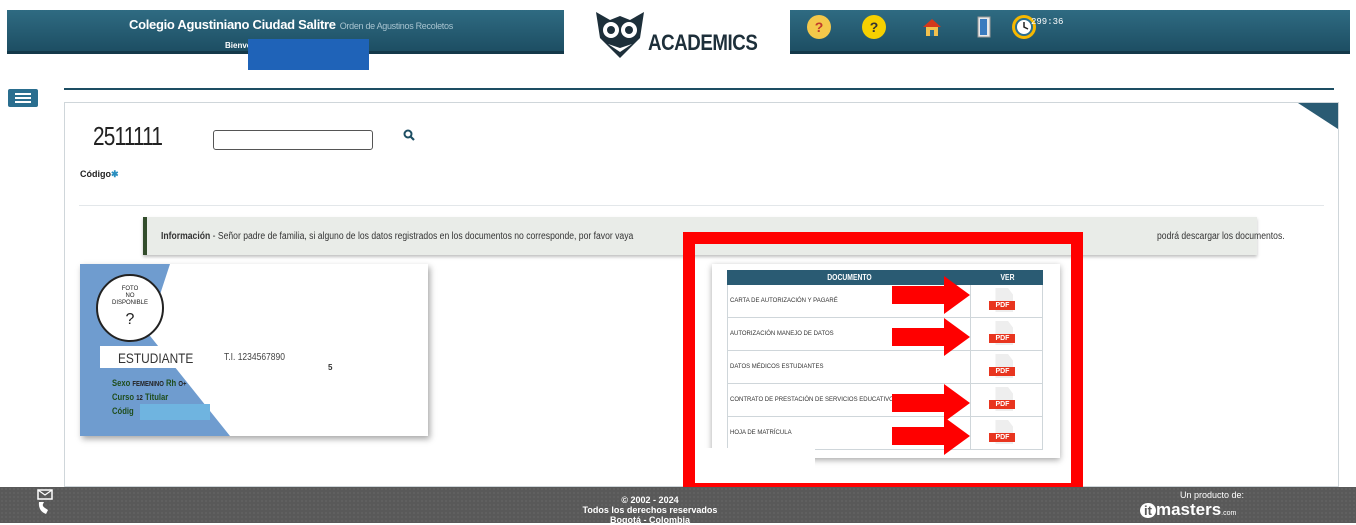 This screenshot has width=1356, height=525. Describe the element at coordinates (1318, 116) in the screenshot. I see `panel-corner` at that location.